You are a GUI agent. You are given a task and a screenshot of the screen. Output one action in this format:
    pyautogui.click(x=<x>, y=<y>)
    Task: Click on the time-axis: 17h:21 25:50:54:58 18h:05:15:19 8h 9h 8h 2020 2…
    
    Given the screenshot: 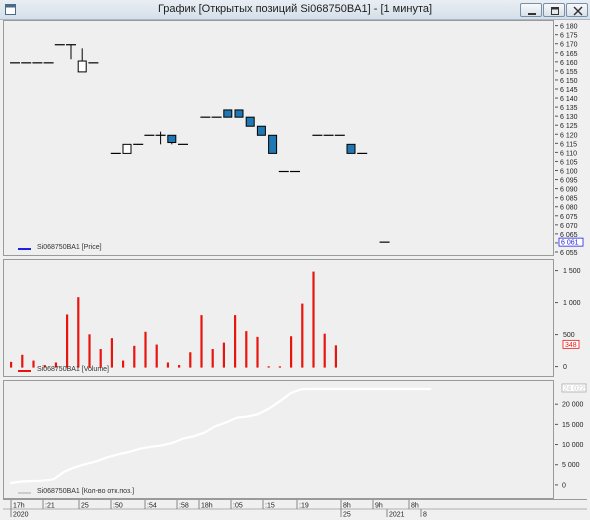 What is the action you would take?
    pyautogui.click(x=295, y=508)
    